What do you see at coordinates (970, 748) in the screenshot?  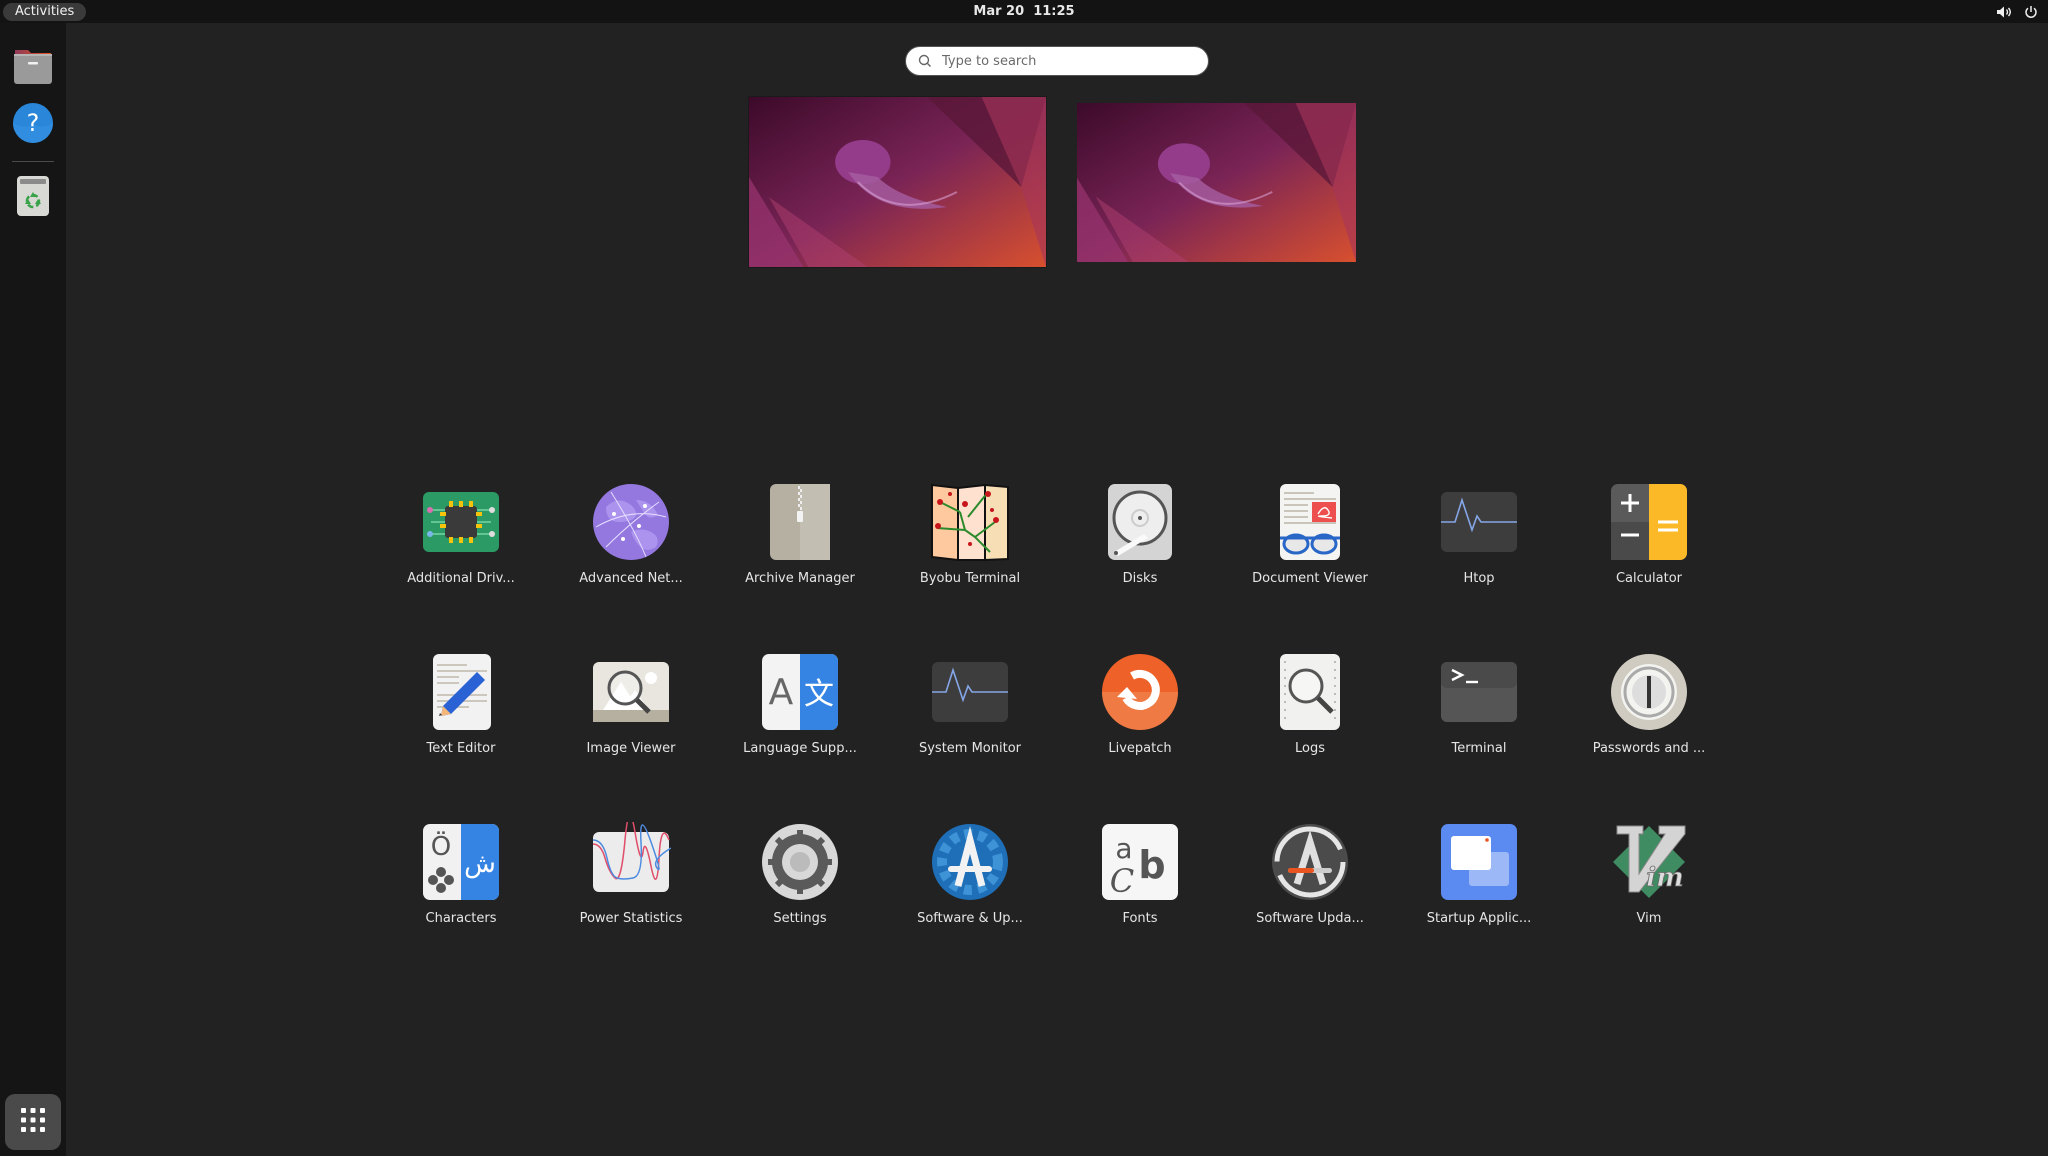 I see `app-label: System Monitor` at bounding box center [970, 748].